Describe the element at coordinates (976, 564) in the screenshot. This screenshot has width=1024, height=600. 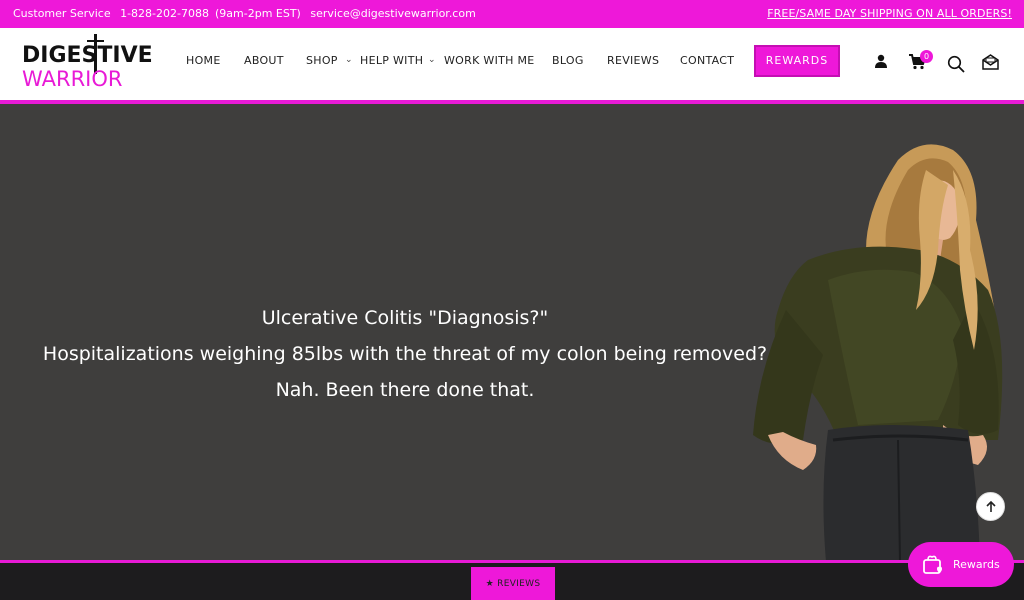
I see `rewards-widget-label: Rewards` at that location.